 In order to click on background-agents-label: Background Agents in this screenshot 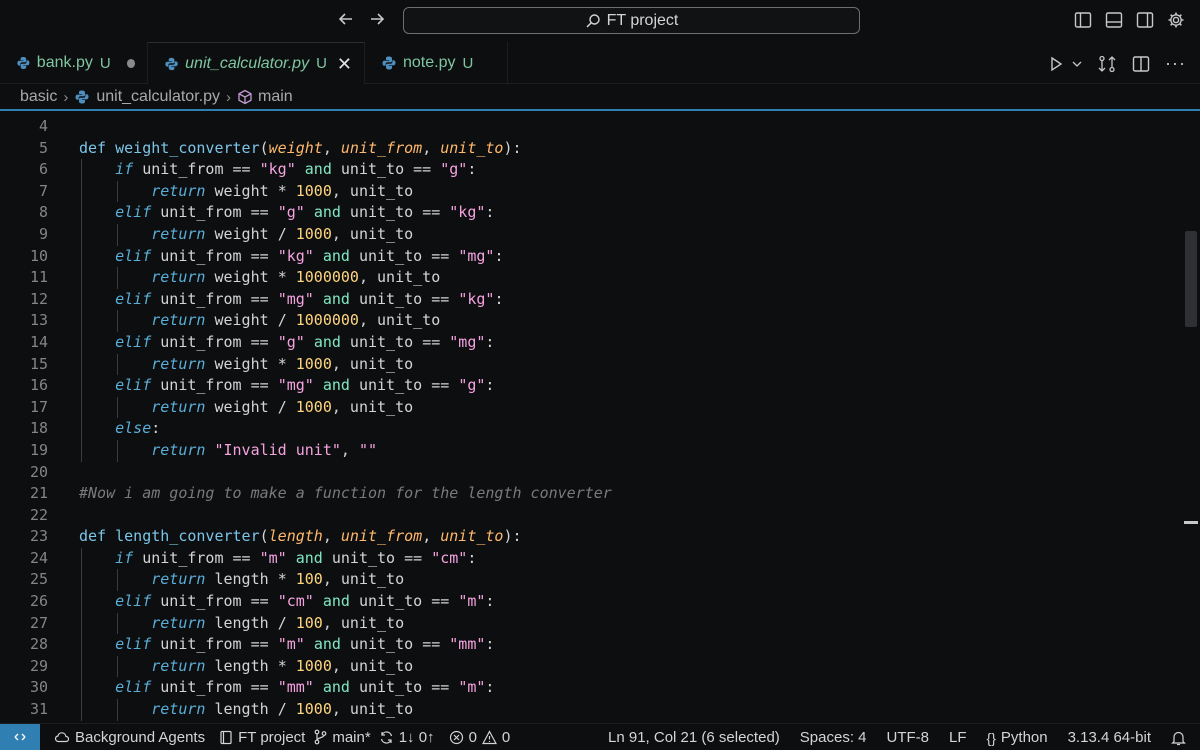, I will do `click(140, 737)`.